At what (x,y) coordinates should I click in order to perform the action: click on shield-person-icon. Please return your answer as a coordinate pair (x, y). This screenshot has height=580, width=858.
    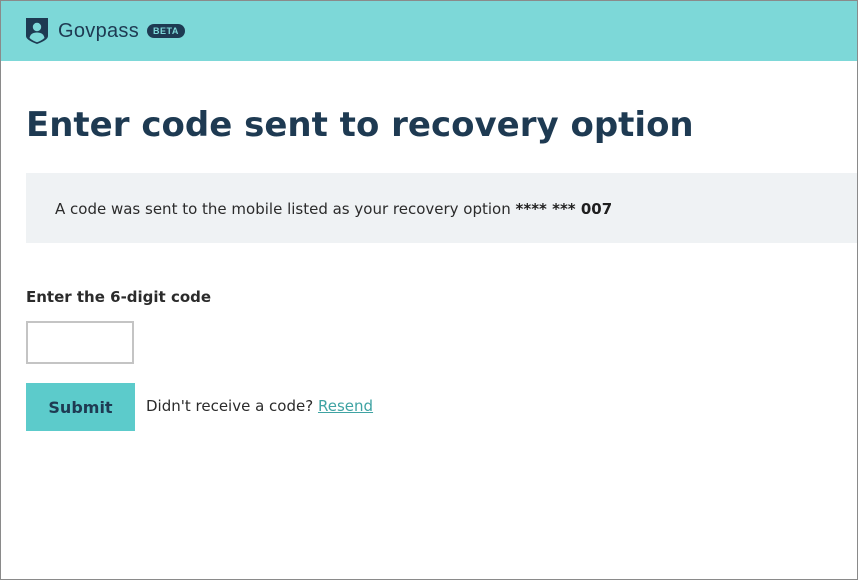
    Looking at the image, I should click on (37, 31).